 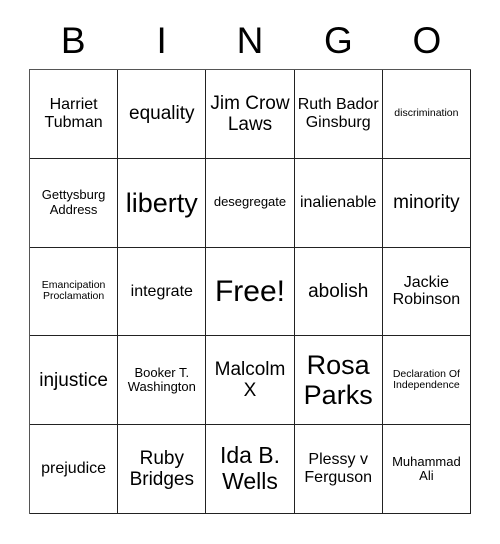 I want to click on bingo-cell-text: Muhammad Ali, so click(x=426, y=468).